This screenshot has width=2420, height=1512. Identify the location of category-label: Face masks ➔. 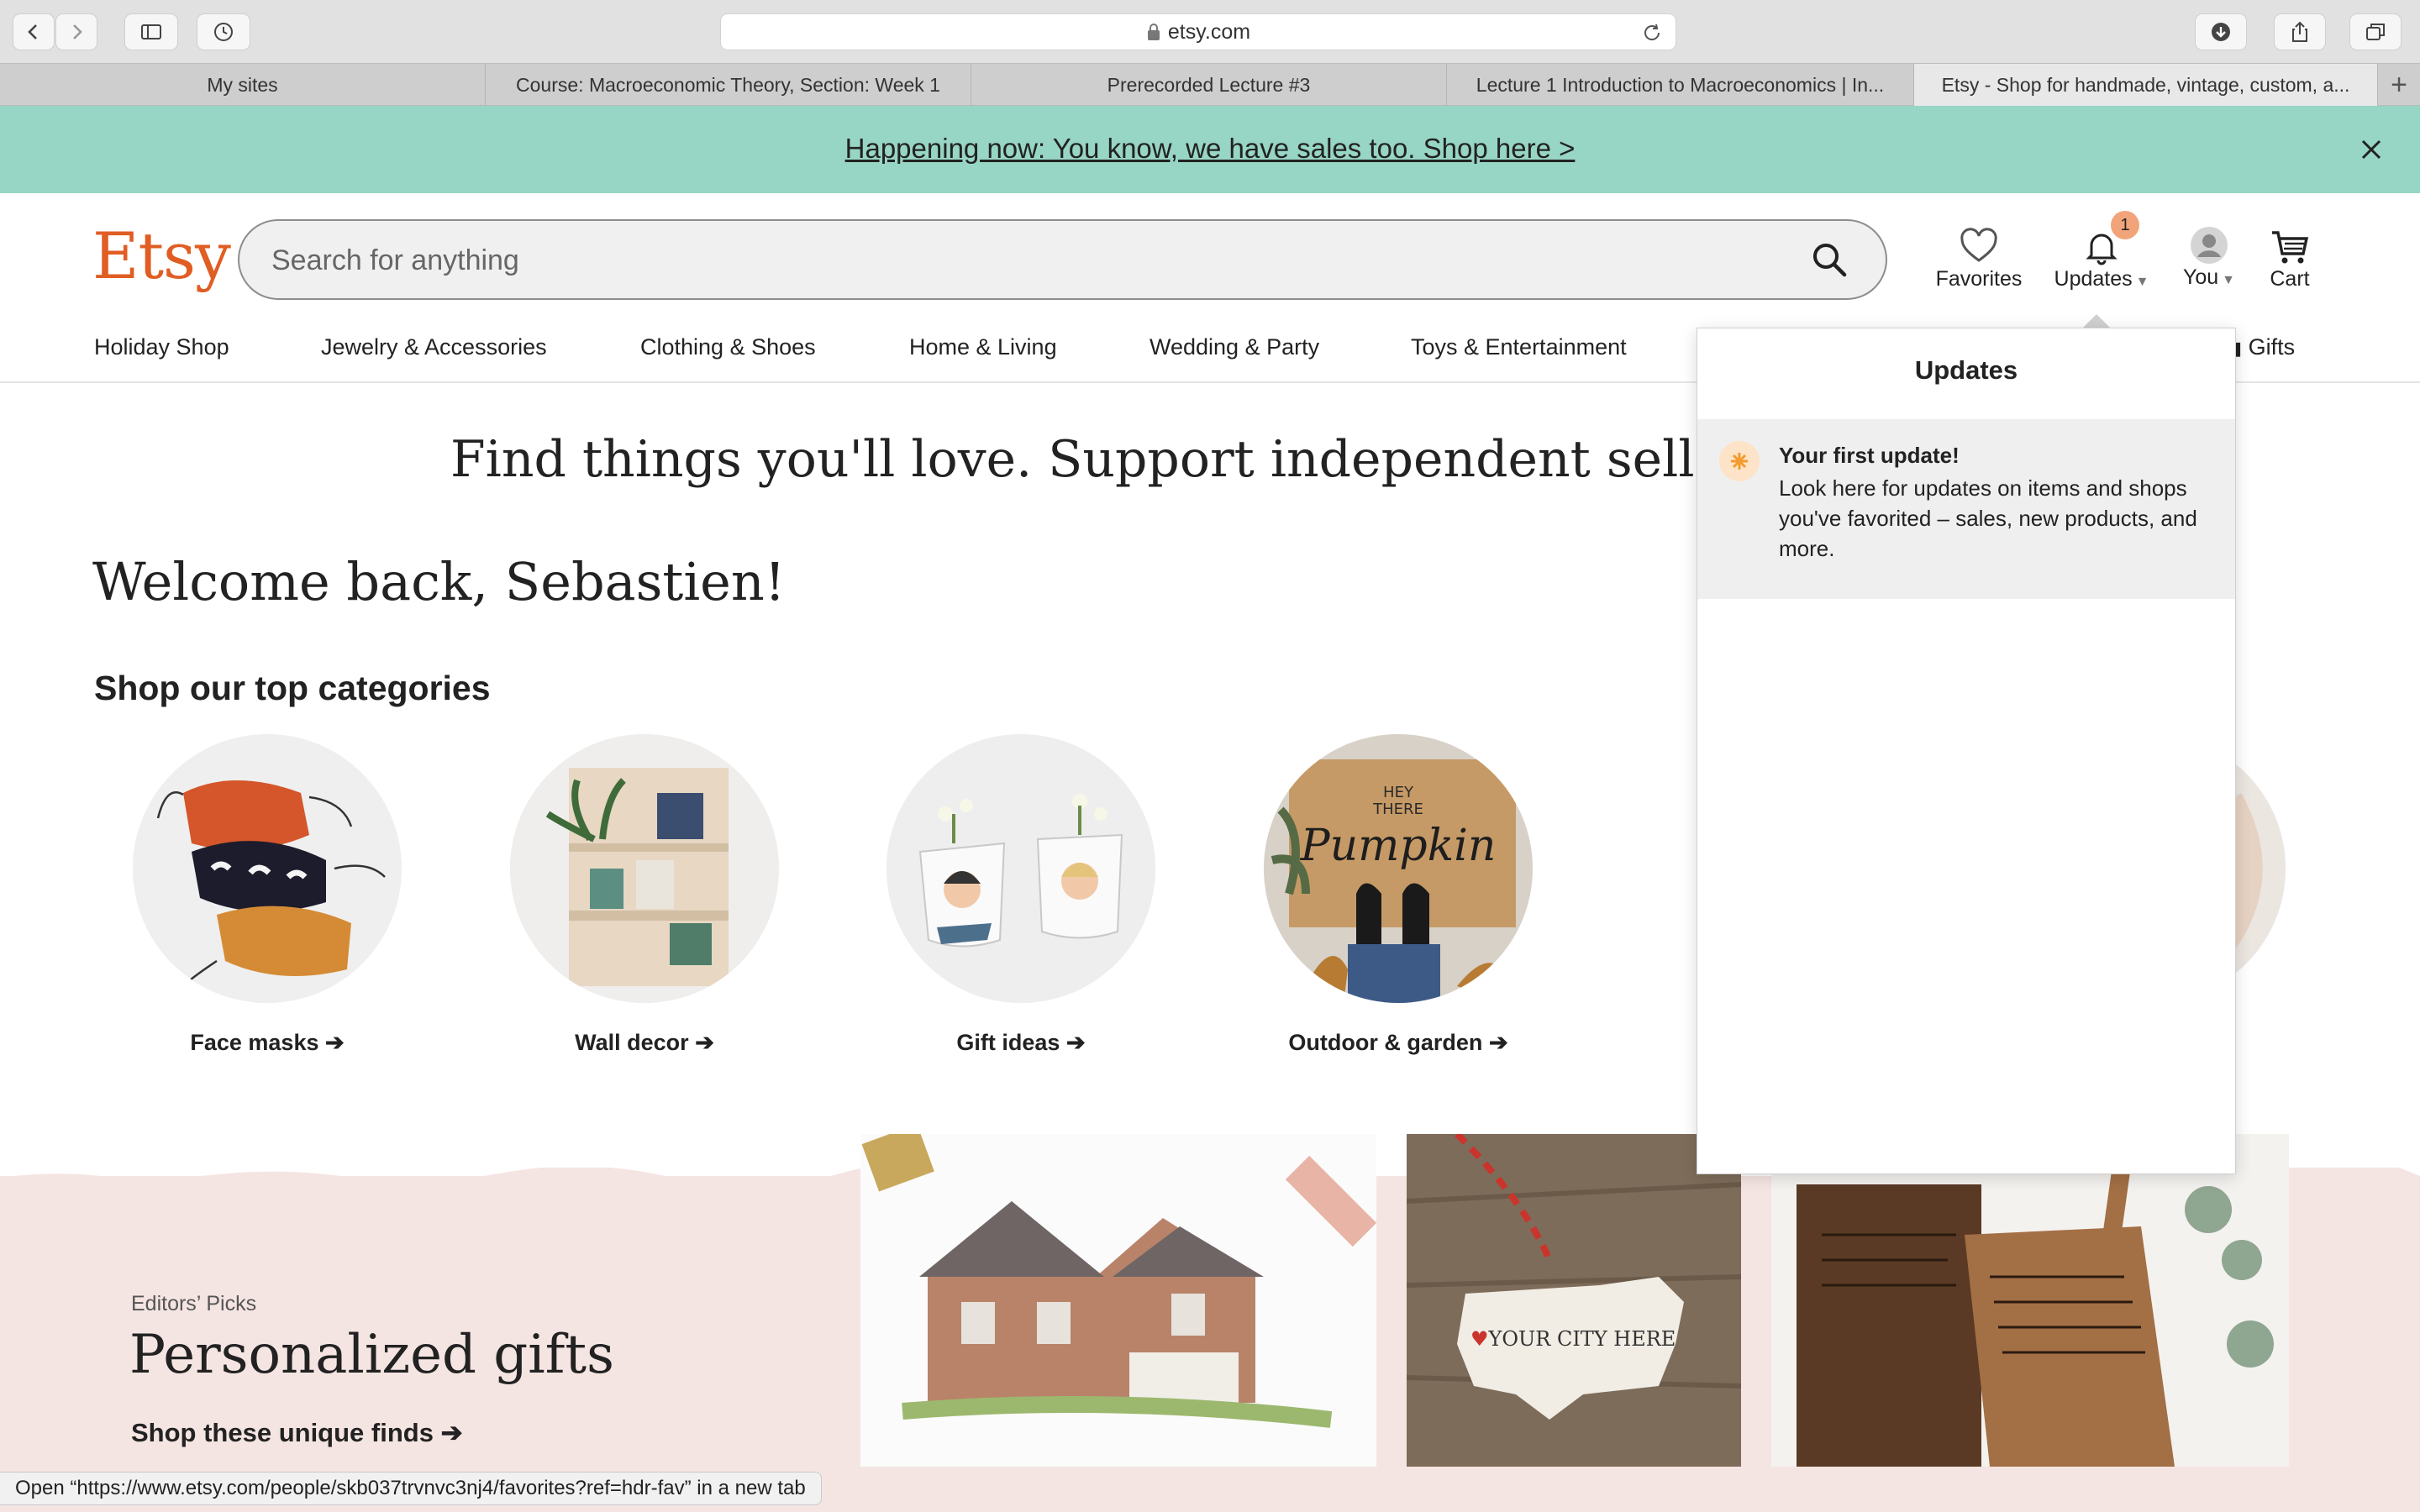
(268, 1043).